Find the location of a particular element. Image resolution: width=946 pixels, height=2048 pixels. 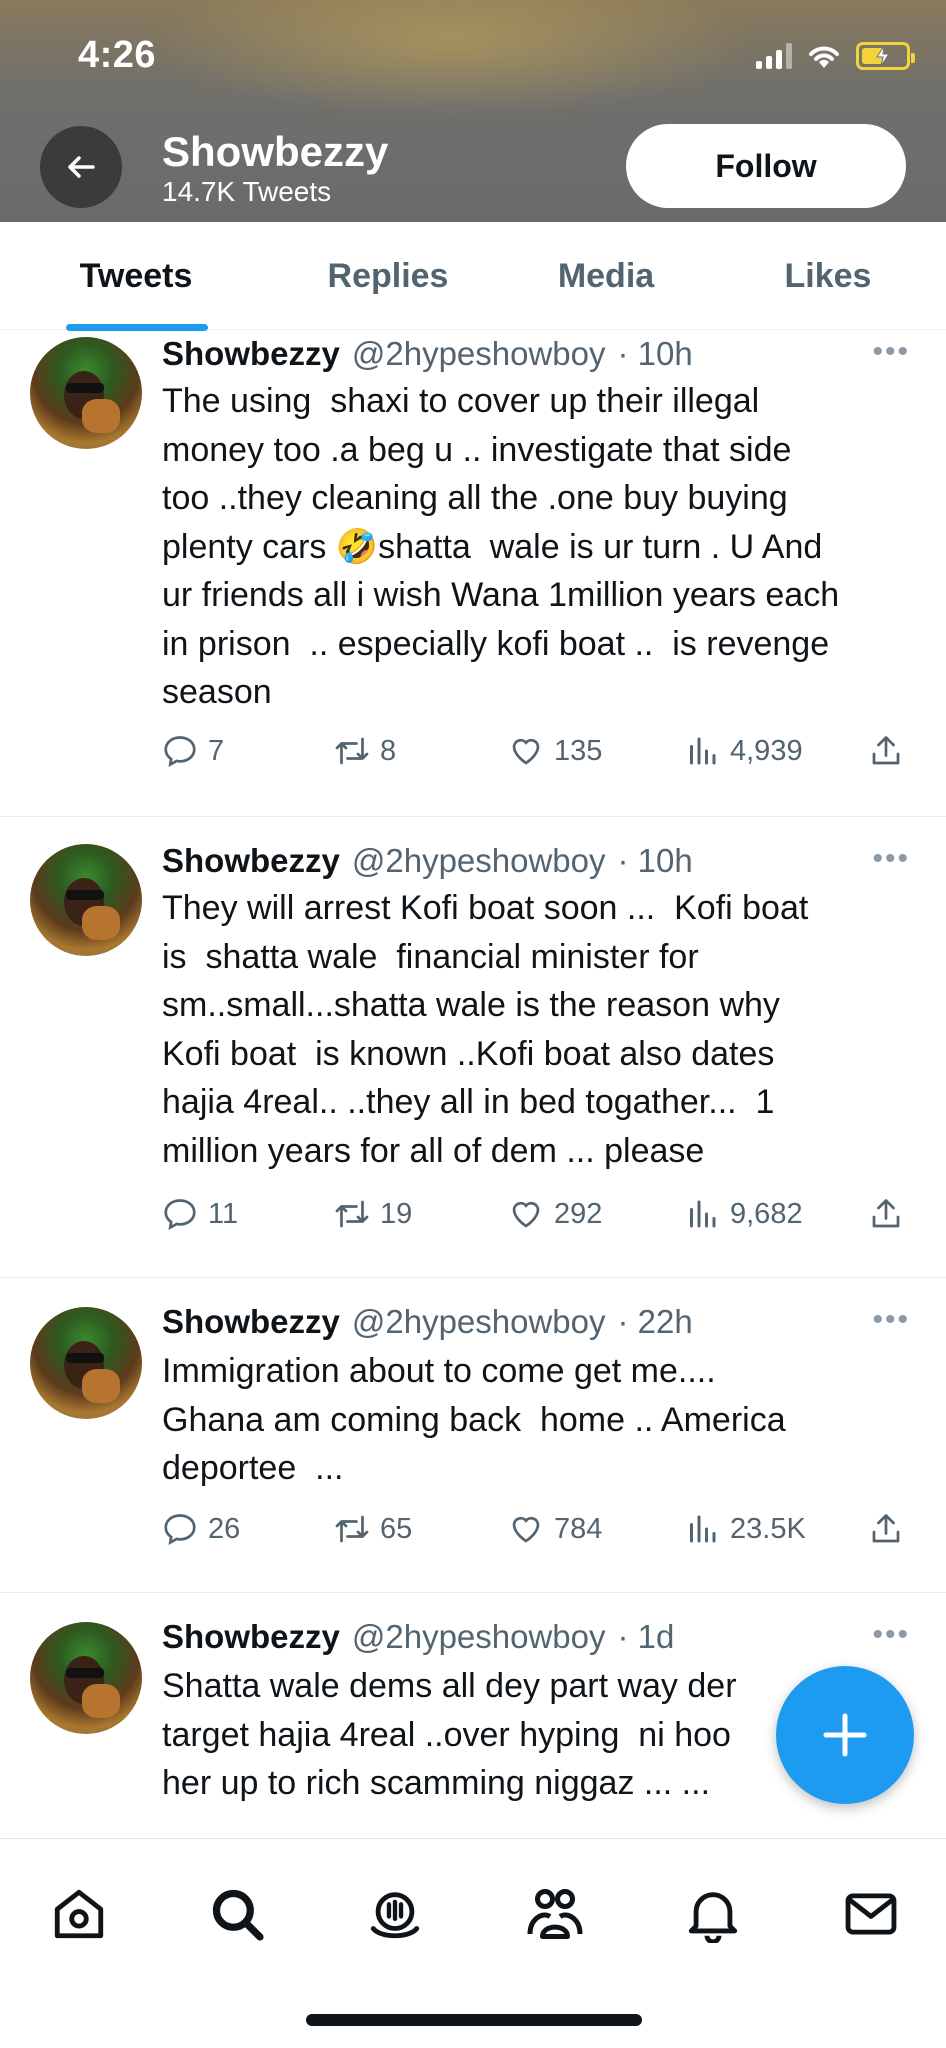

nav-home is located at coordinates (79, 1914).